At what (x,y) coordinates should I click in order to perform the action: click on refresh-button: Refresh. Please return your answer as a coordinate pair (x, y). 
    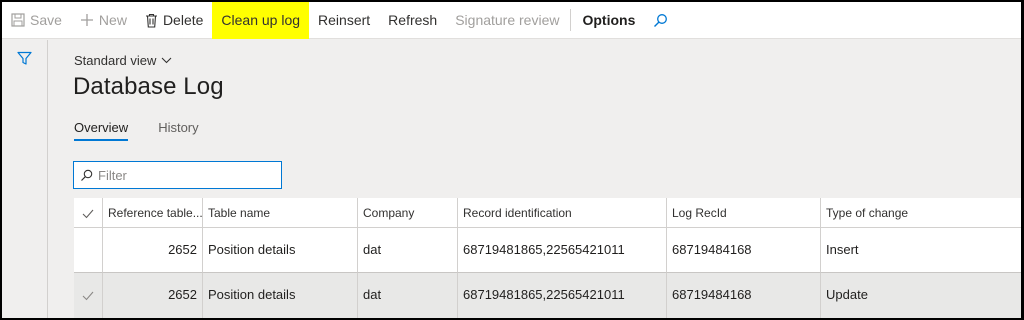
    Looking at the image, I should click on (412, 20).